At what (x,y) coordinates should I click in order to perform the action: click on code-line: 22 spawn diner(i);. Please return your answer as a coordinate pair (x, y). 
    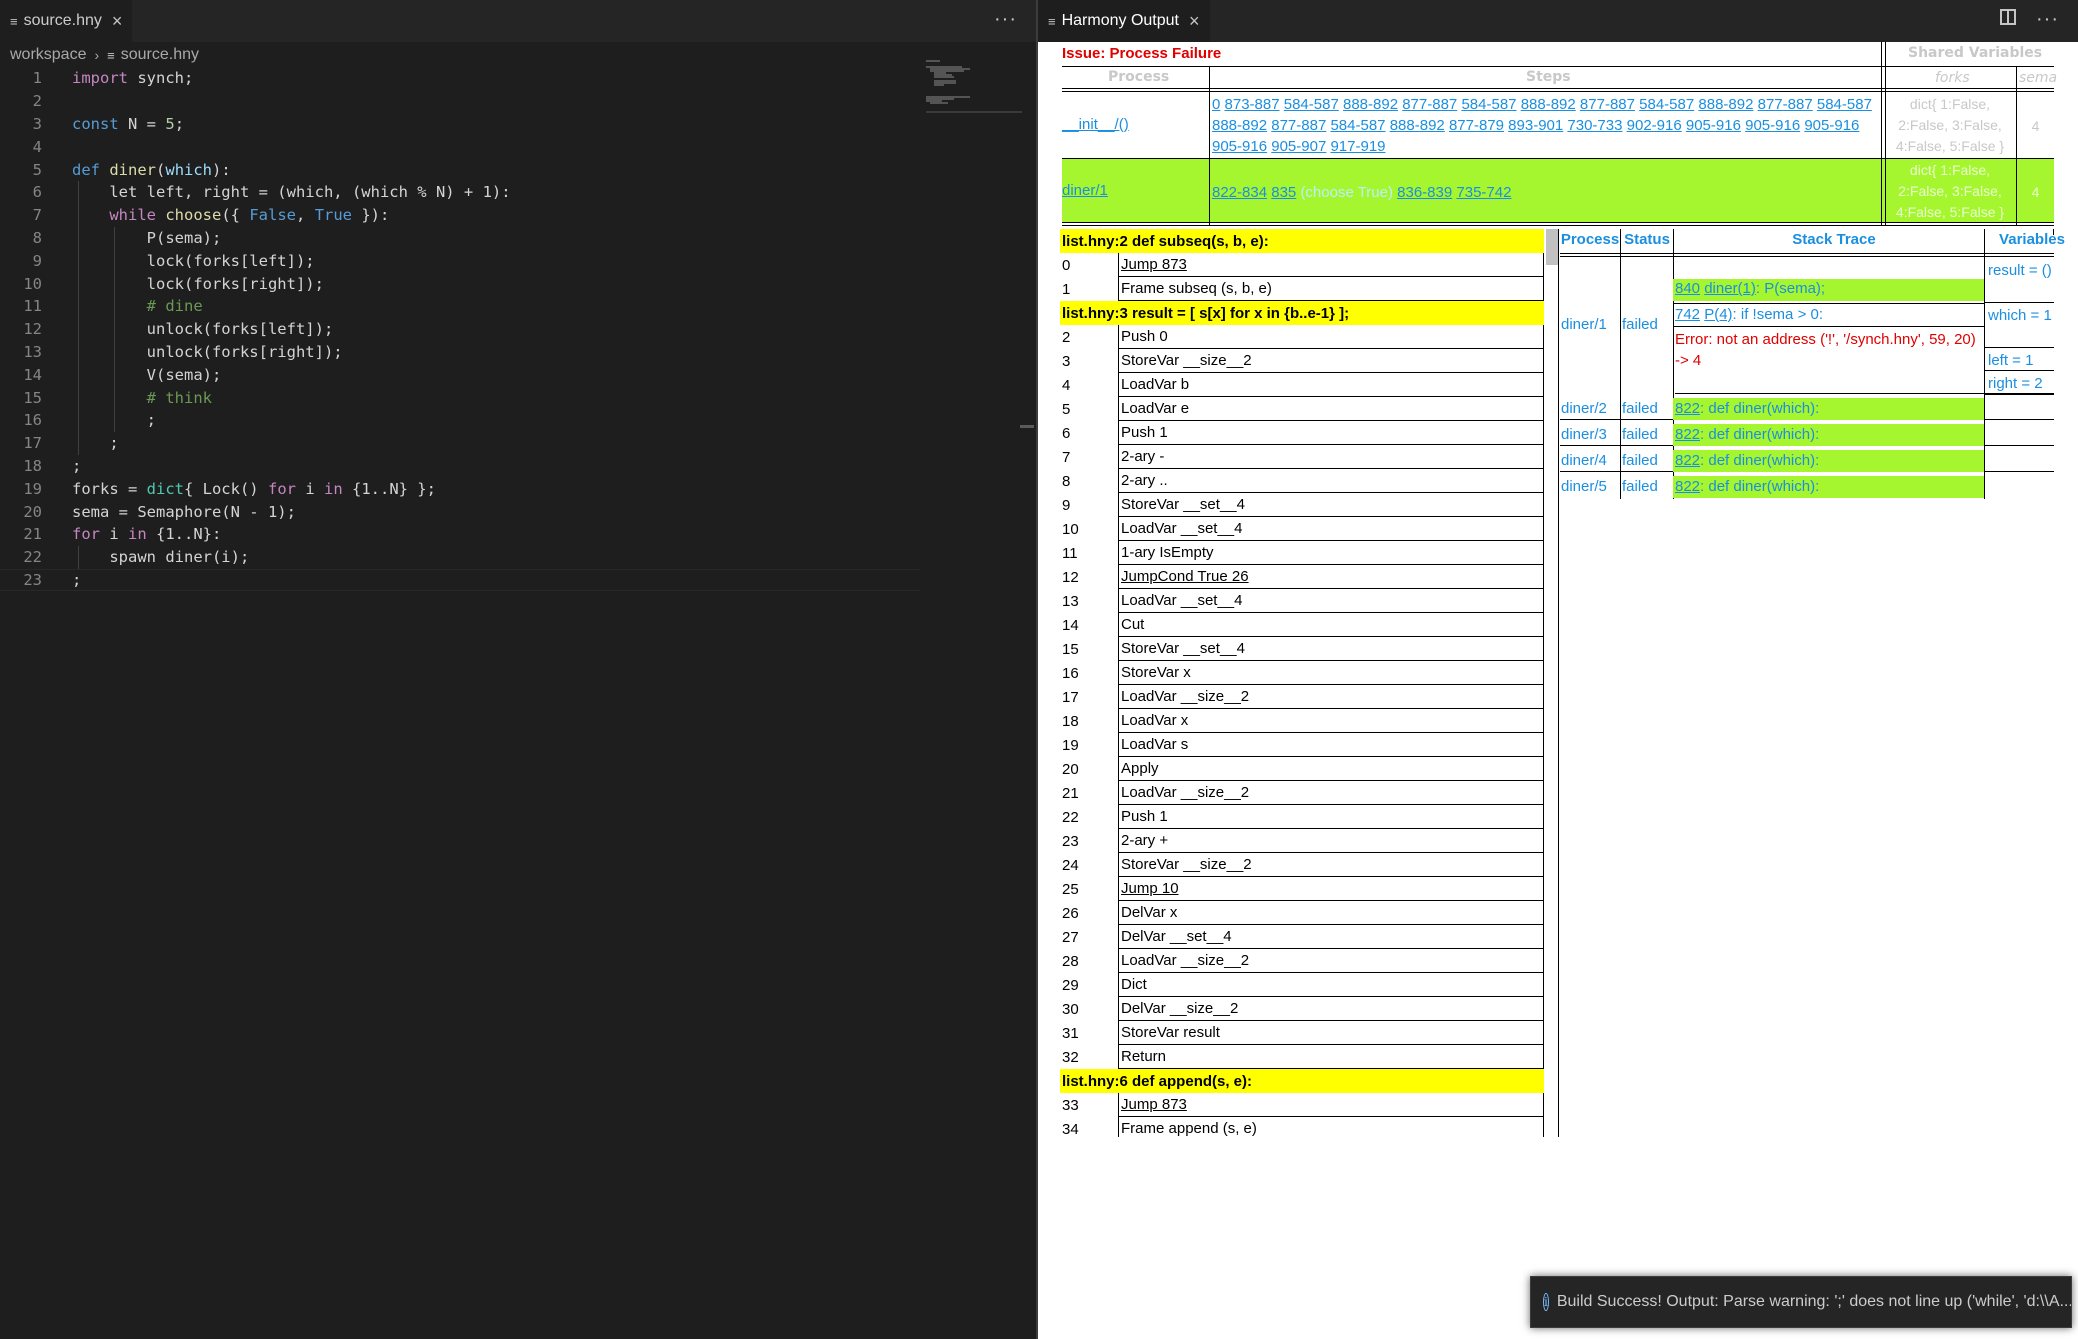
    Looking at the image, I should click on (460, 557).